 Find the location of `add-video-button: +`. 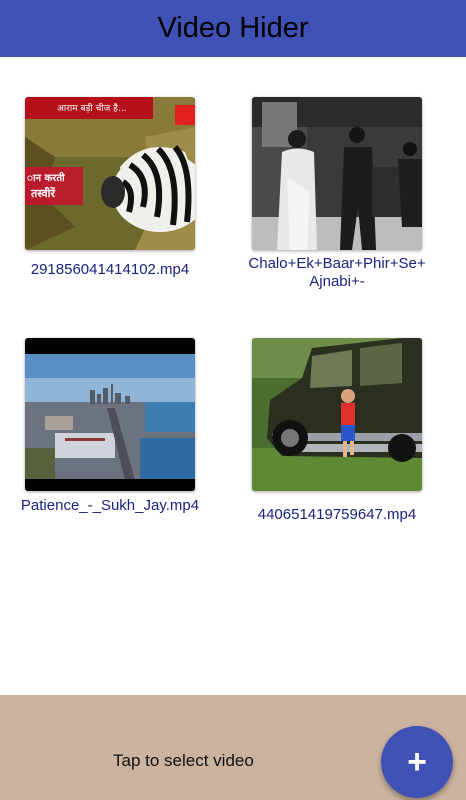

add-video-button: + is located at coordinates (417, 762).